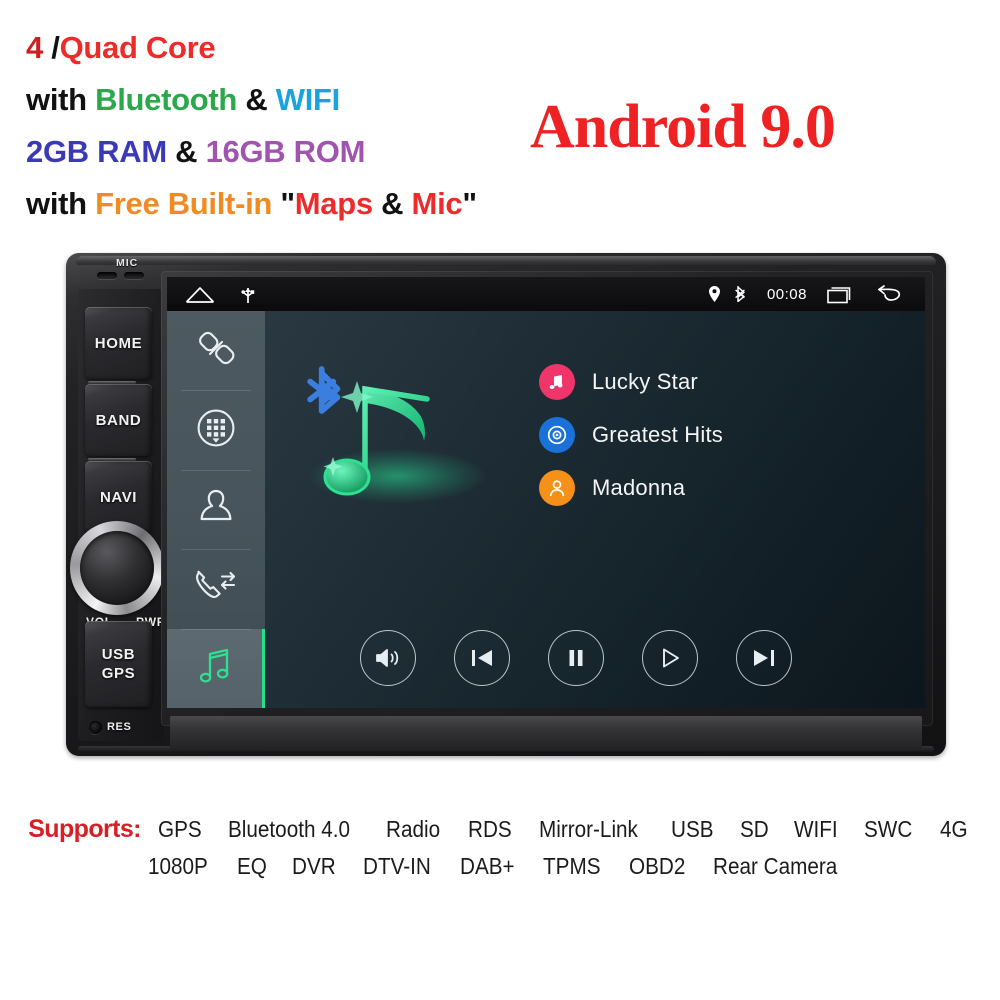  Describe the element at coordinates (118, 664) in the screenshot. I see `usb-gps-port-cover: USB GPS` at that location.